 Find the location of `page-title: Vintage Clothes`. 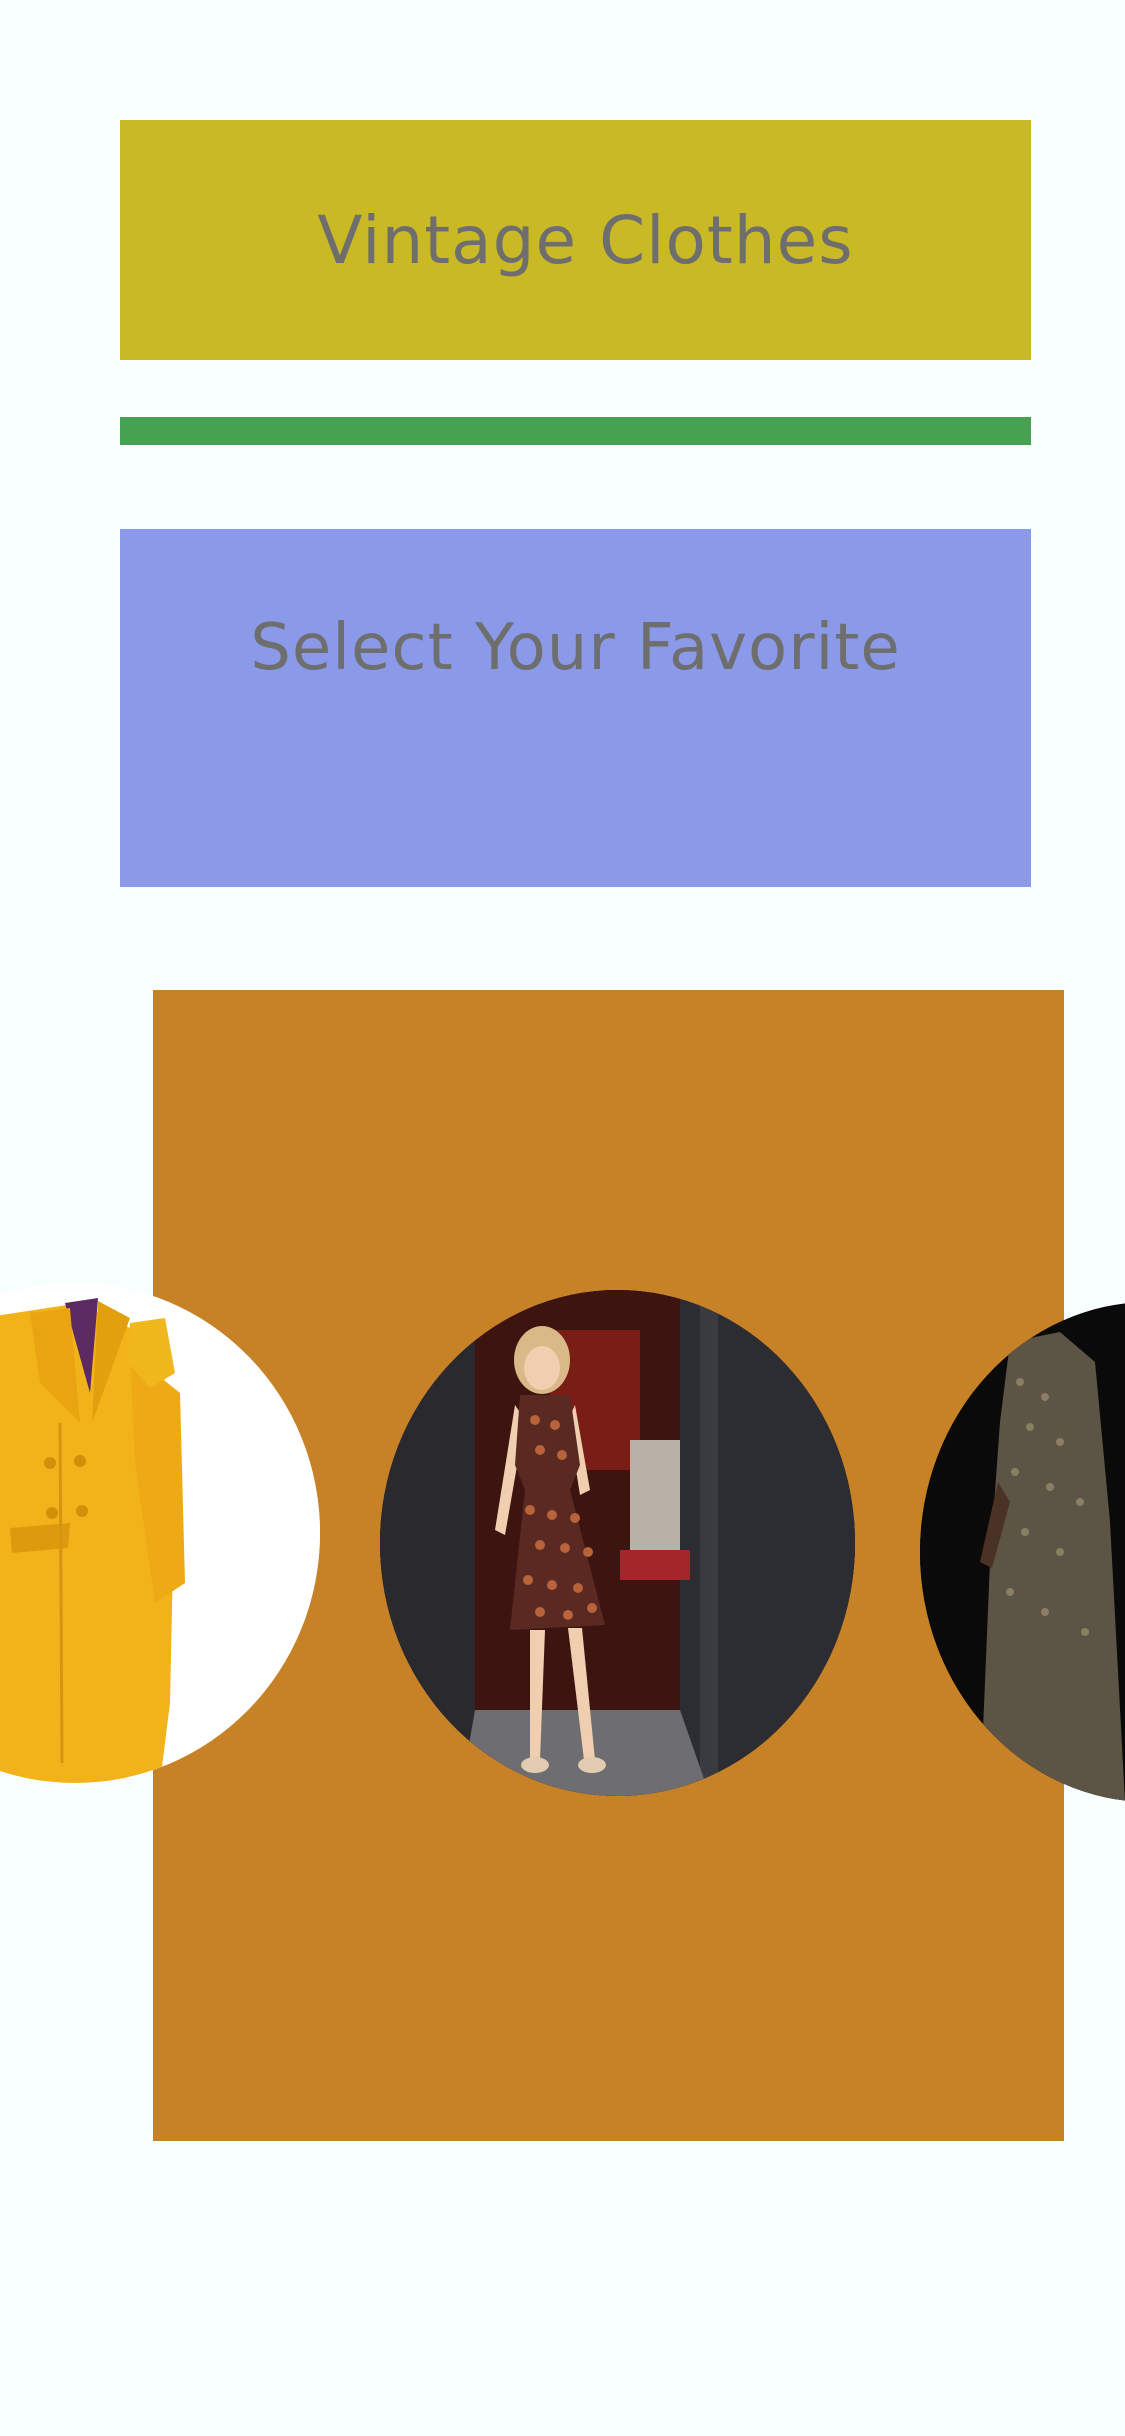

page-title: Vintage Clothes is located at coordinates (585, 240).